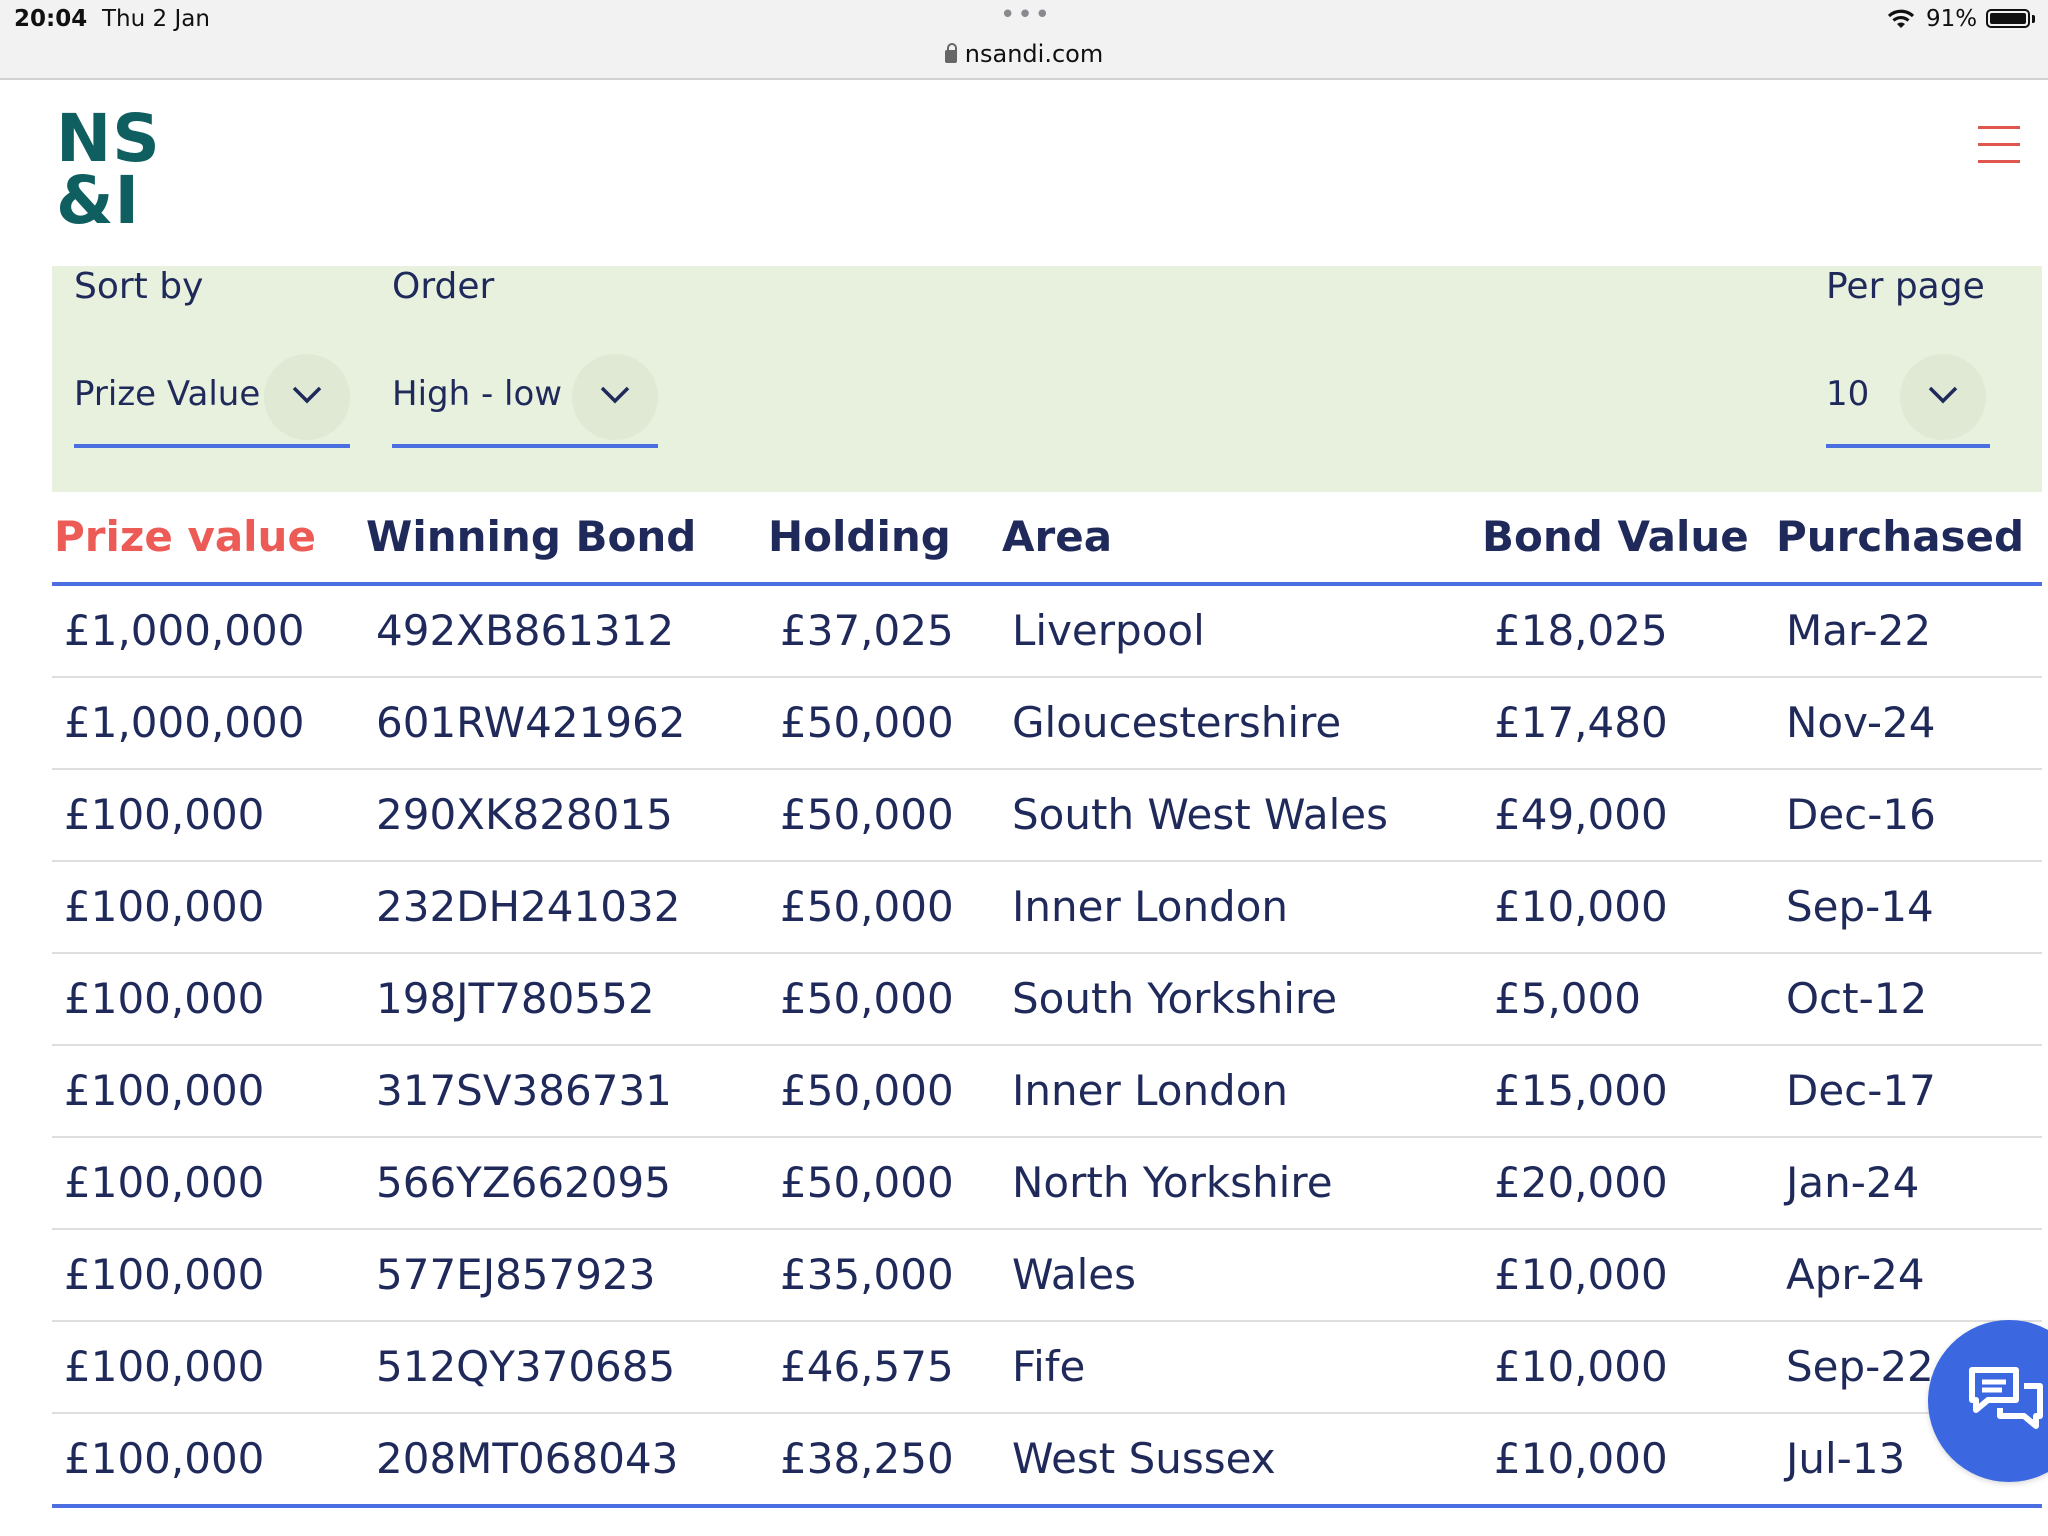 The image size is (2048, 1536). I want to click on status-date: Thu 2 Jan, so click(156, 19).